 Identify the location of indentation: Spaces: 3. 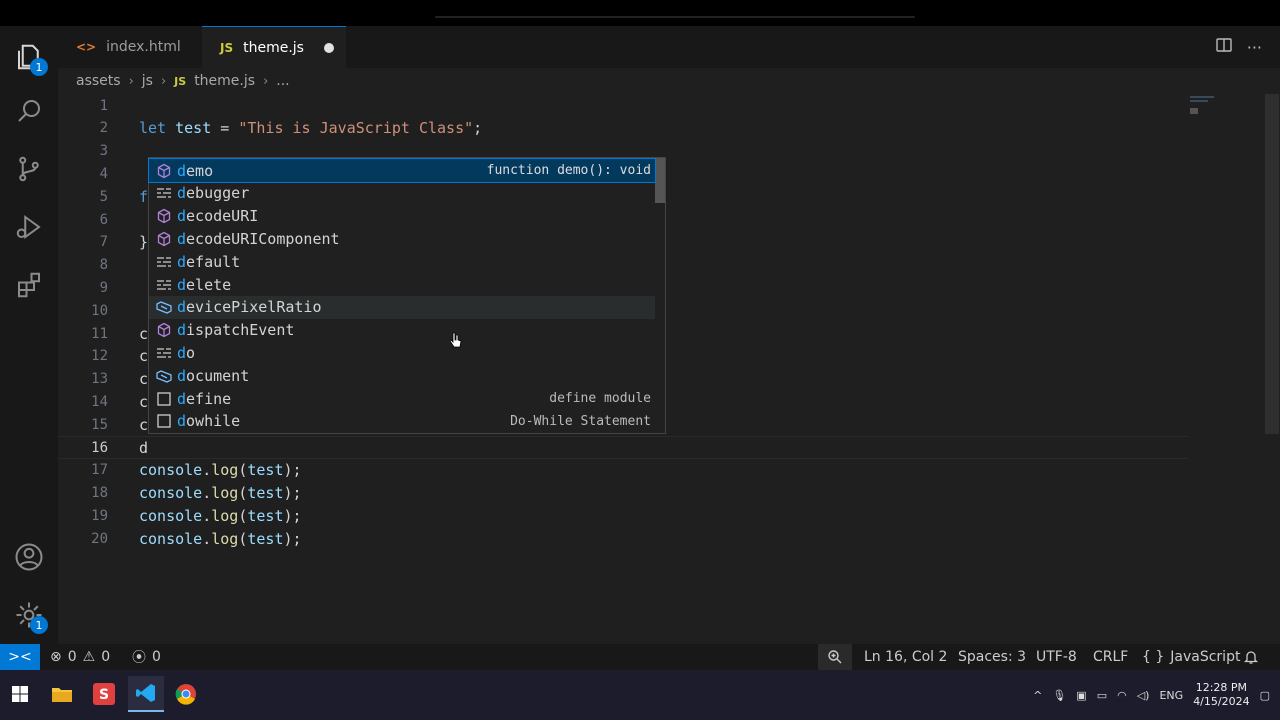
(992, 657).